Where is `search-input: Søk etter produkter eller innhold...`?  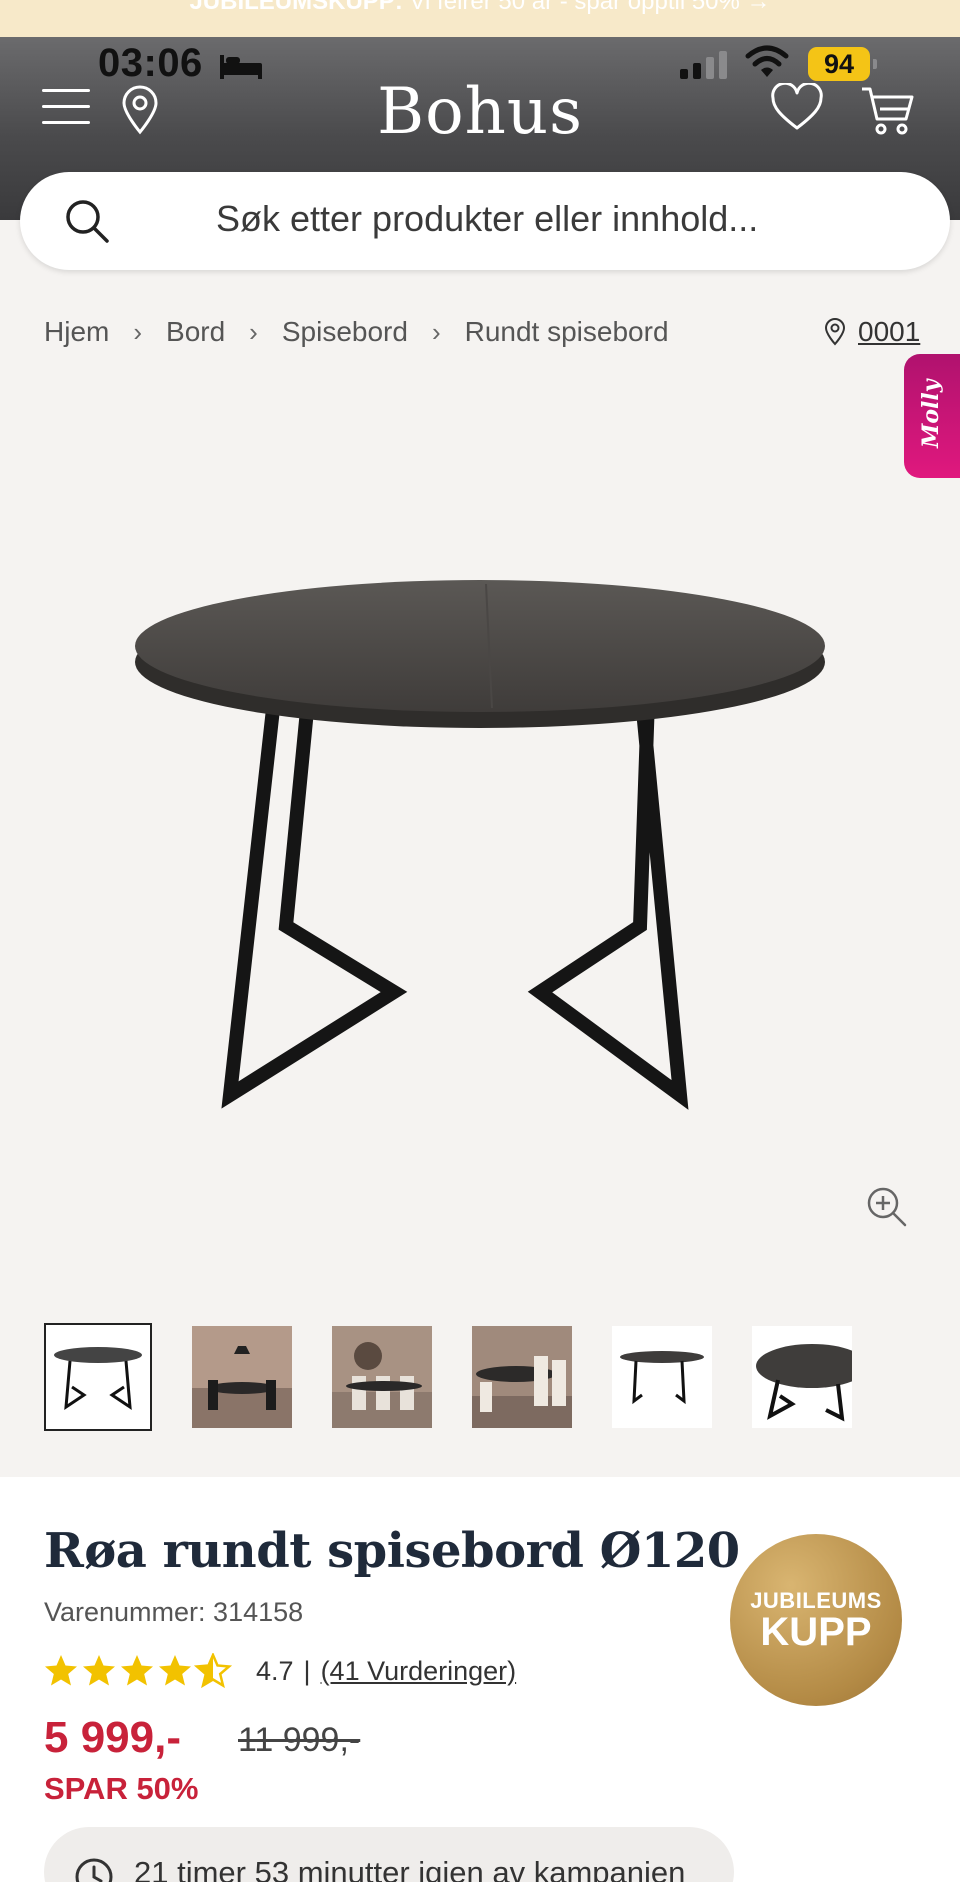 search-input: Søk etter produkter eller innhold... is located at coordinates (485, 221).